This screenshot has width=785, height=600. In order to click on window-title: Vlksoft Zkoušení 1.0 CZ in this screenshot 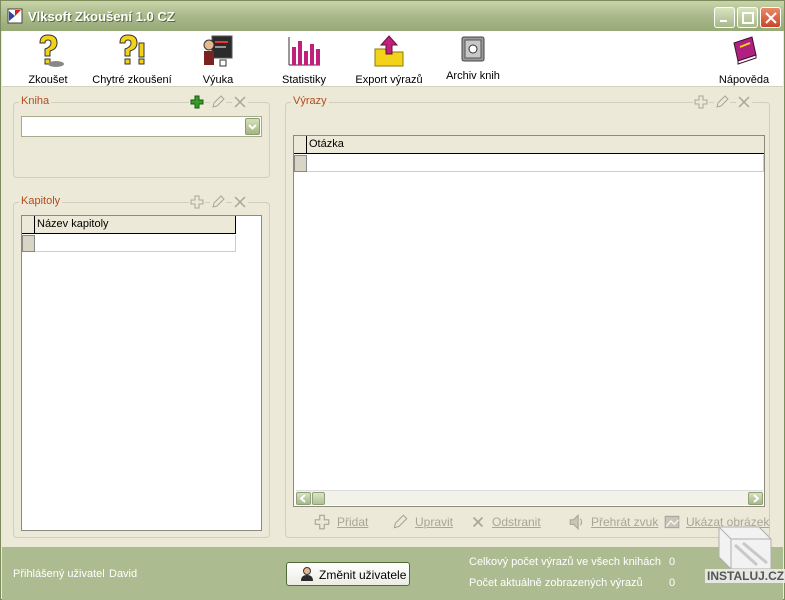, I will do `click(101, 16)`.